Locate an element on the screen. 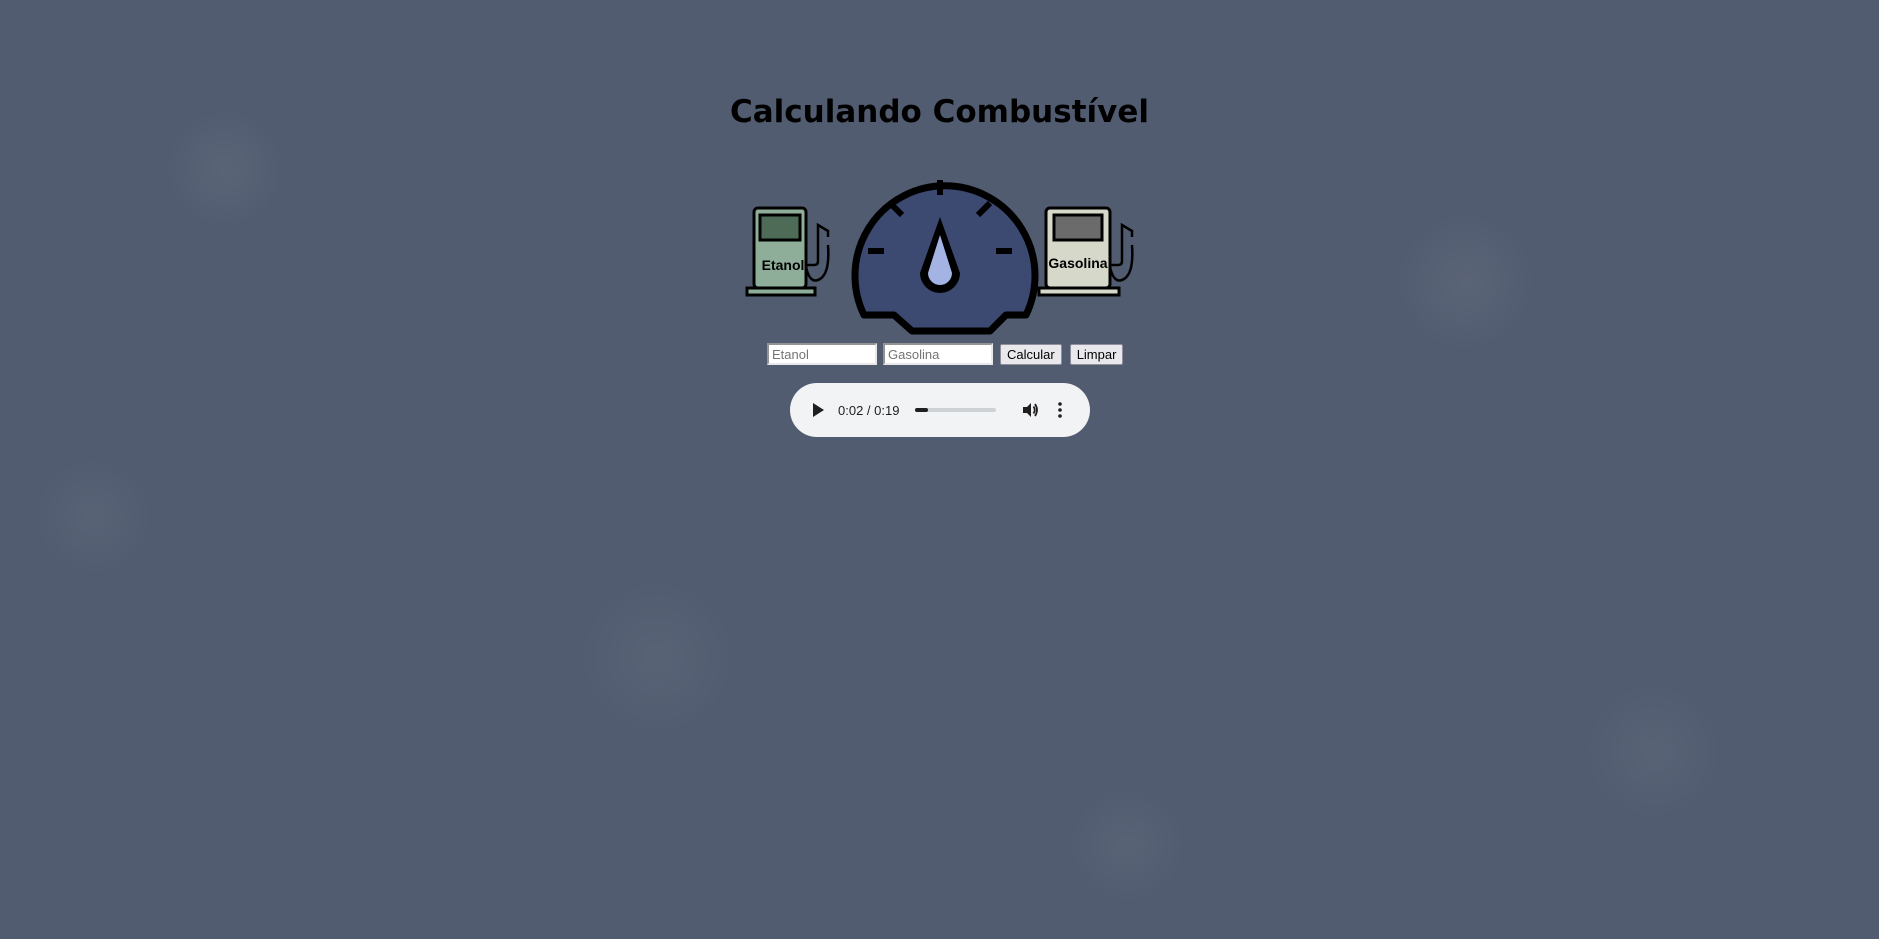  gasolina-pump-label: Gasolina is located at coordinates (1077, 263).